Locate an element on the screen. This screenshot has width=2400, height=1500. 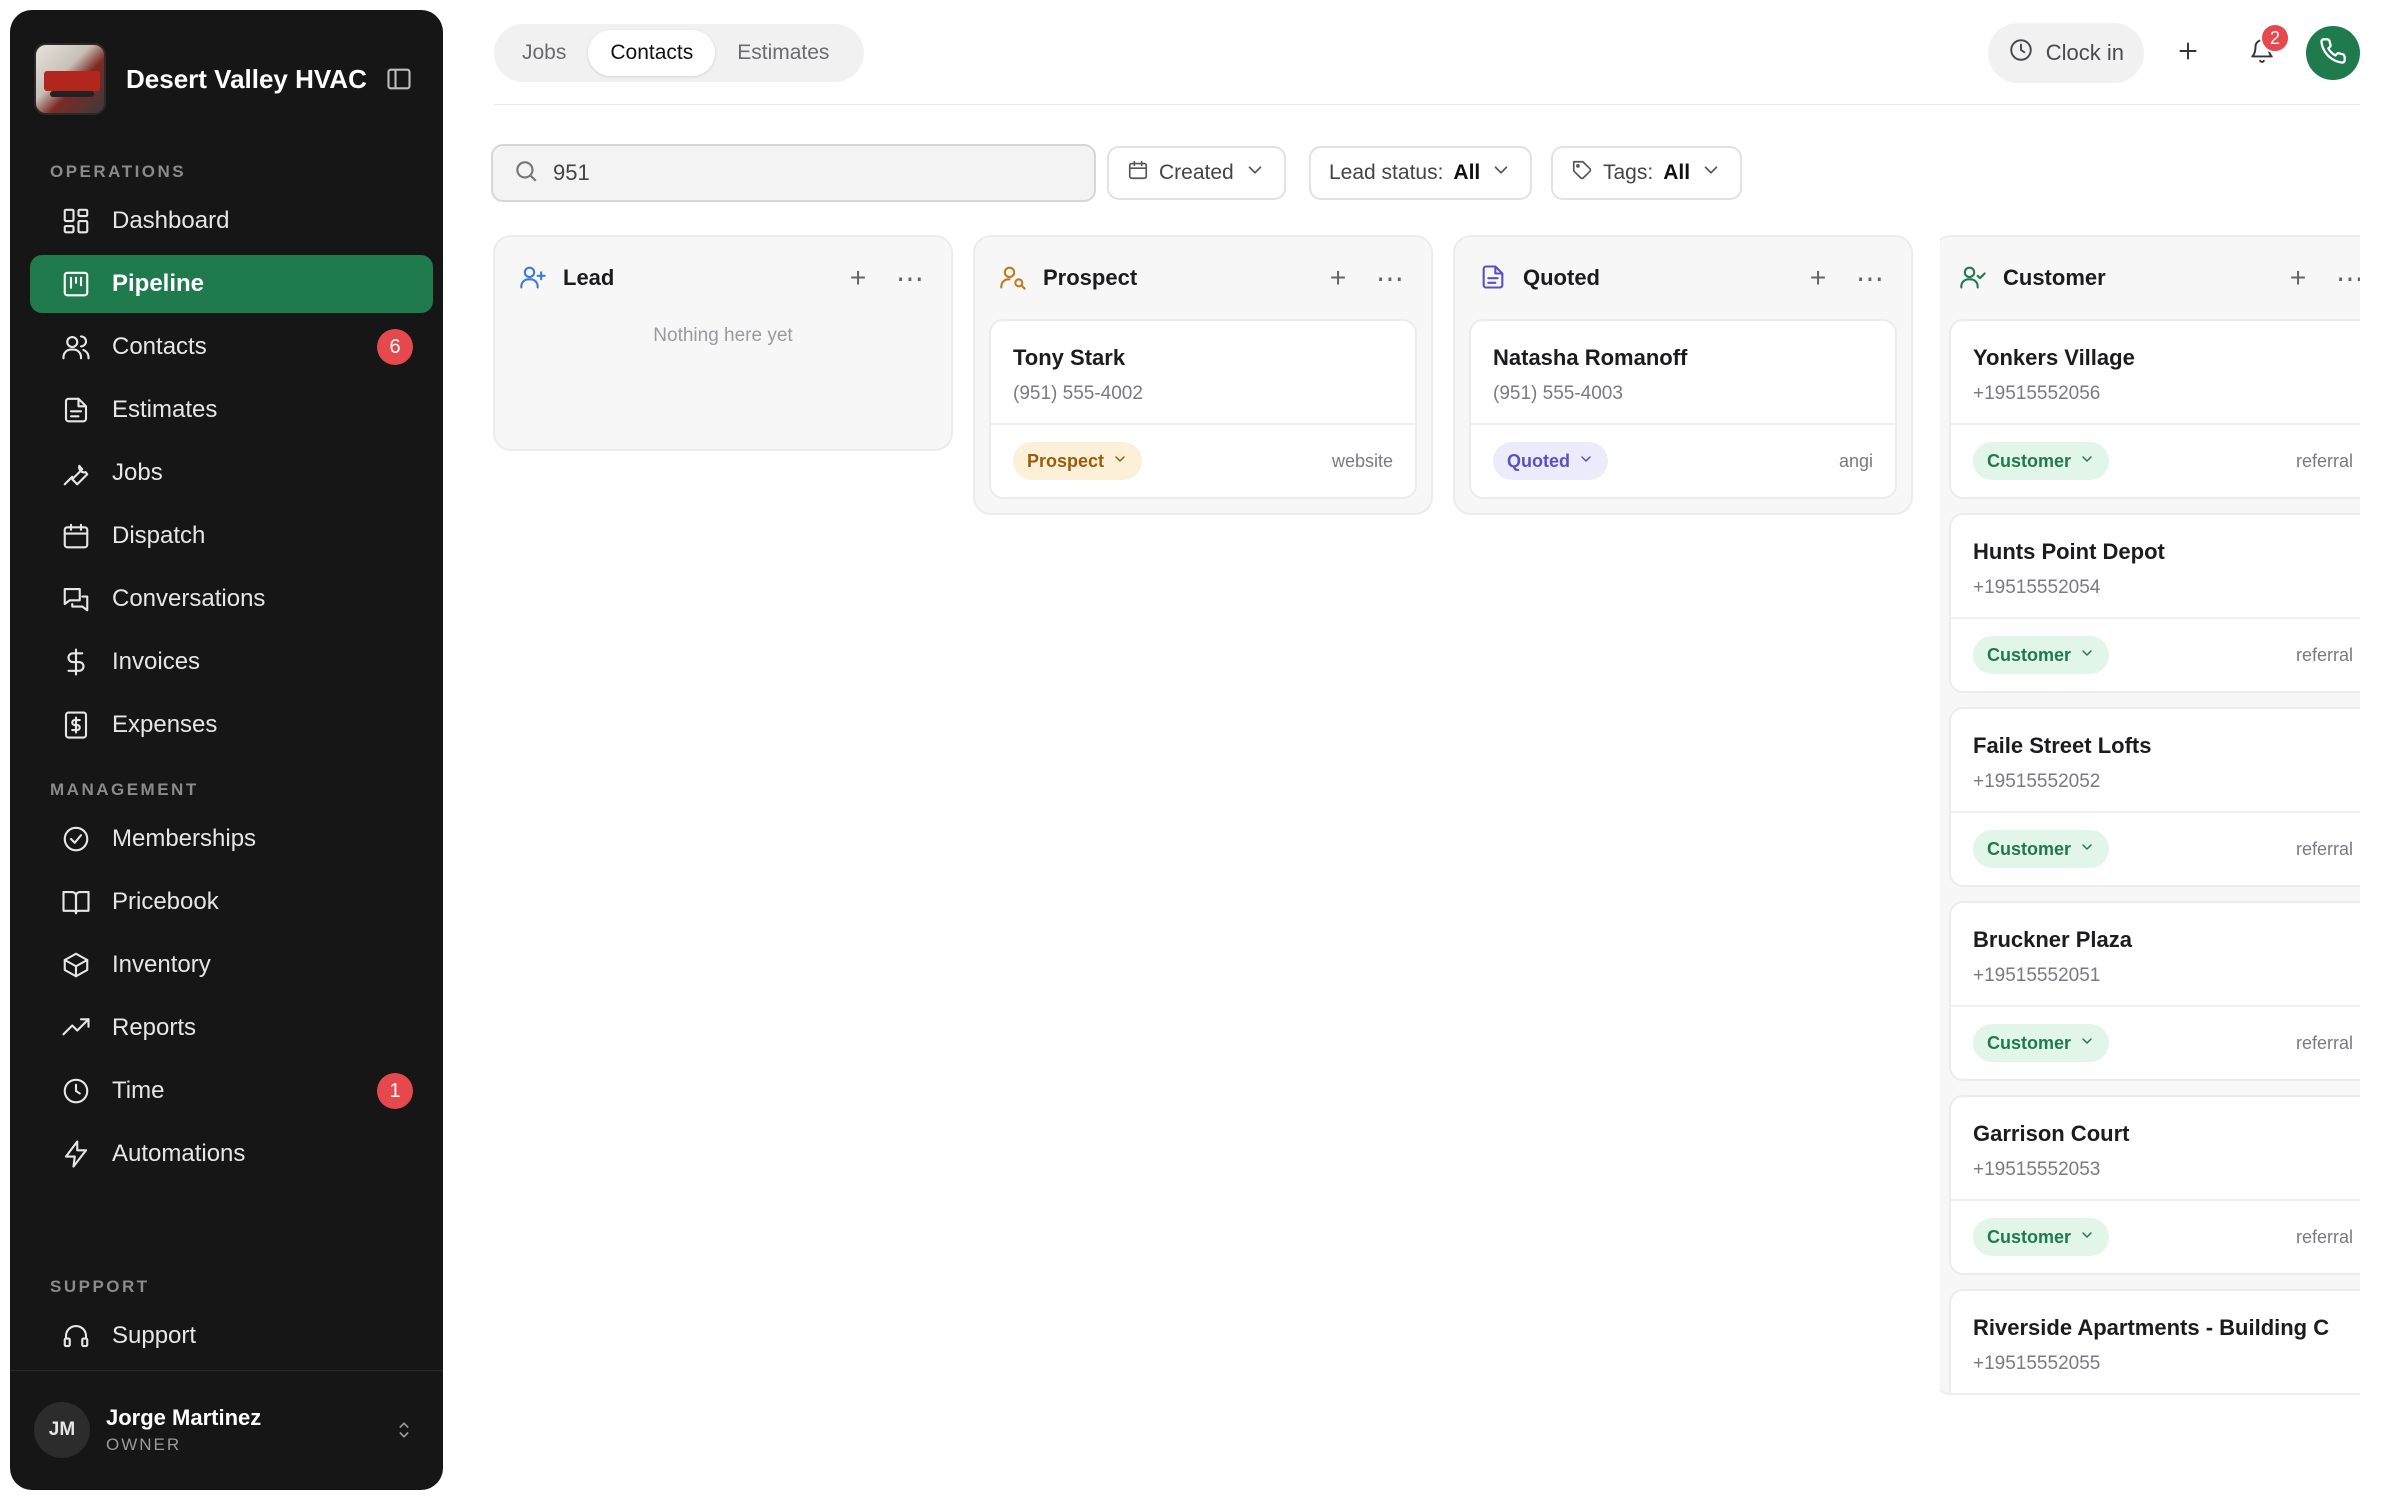
sidebar-item-dashboard: Dashboard is located at coordinates (231, 221).